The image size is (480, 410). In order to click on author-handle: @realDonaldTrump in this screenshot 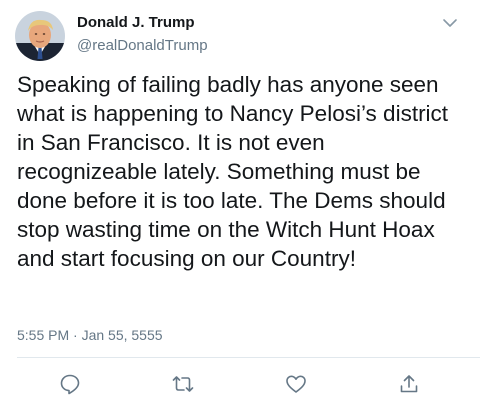, I will do `click(142, 45)`.